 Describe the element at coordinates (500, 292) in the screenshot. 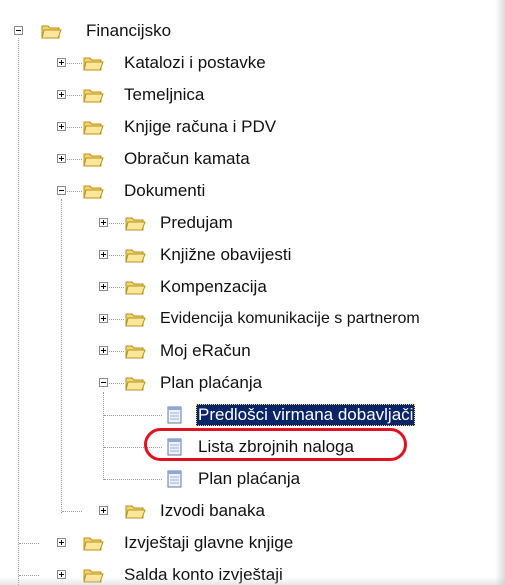

I see `panel-edge-shadow` at that location.